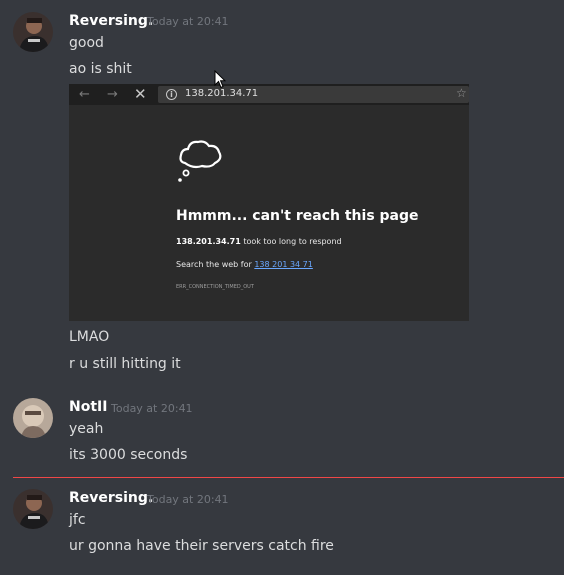  Describe the element at coordinates (222, 93) in the screenshot. I see `address-url: 138.201.34.71` at that location.